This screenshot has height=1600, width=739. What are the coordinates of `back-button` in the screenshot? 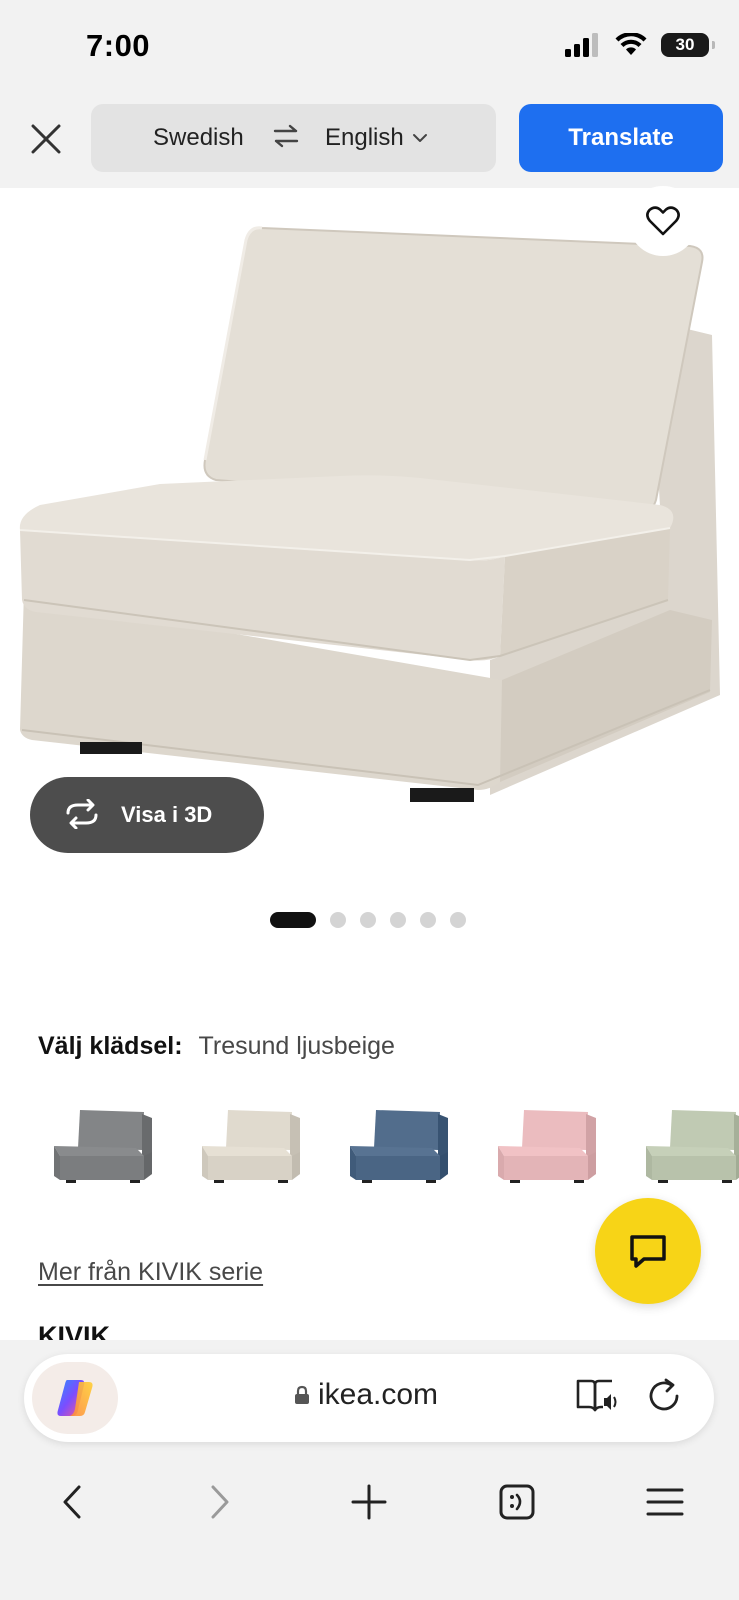 It's located at (72, 1502).